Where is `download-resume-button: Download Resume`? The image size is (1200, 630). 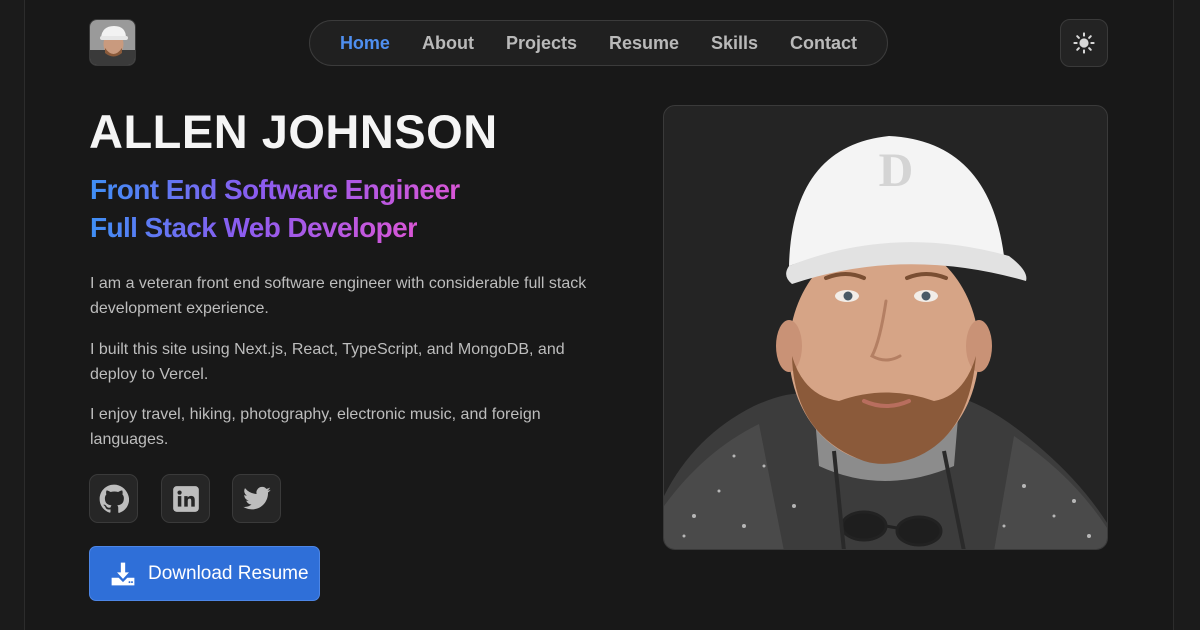 download-resume-button: Download Resume is located at coordinates (204, 573).